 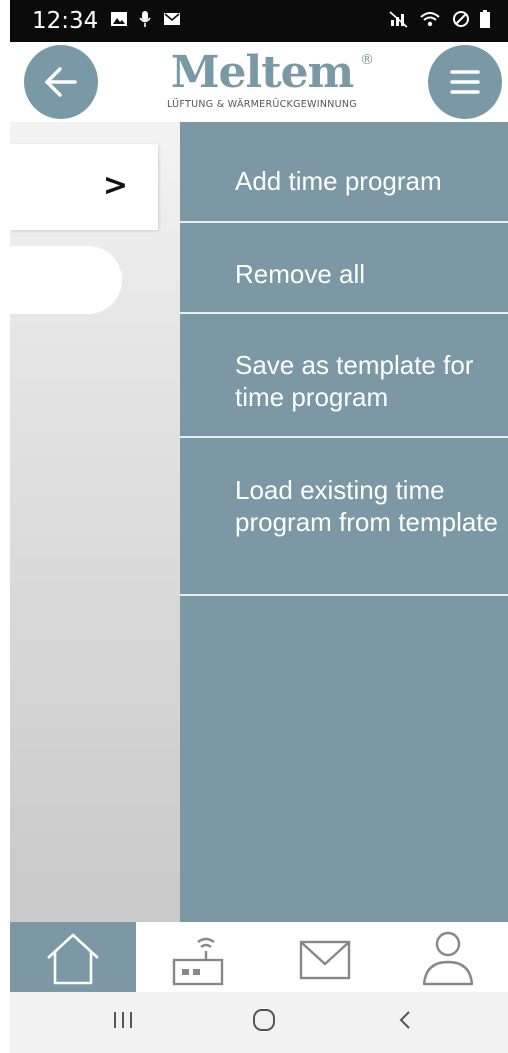 What do you see at coordinates (354, 381) in the screenshot?
I see `menu-item-label: Save as template for time program` at bounding box center [354, 381].